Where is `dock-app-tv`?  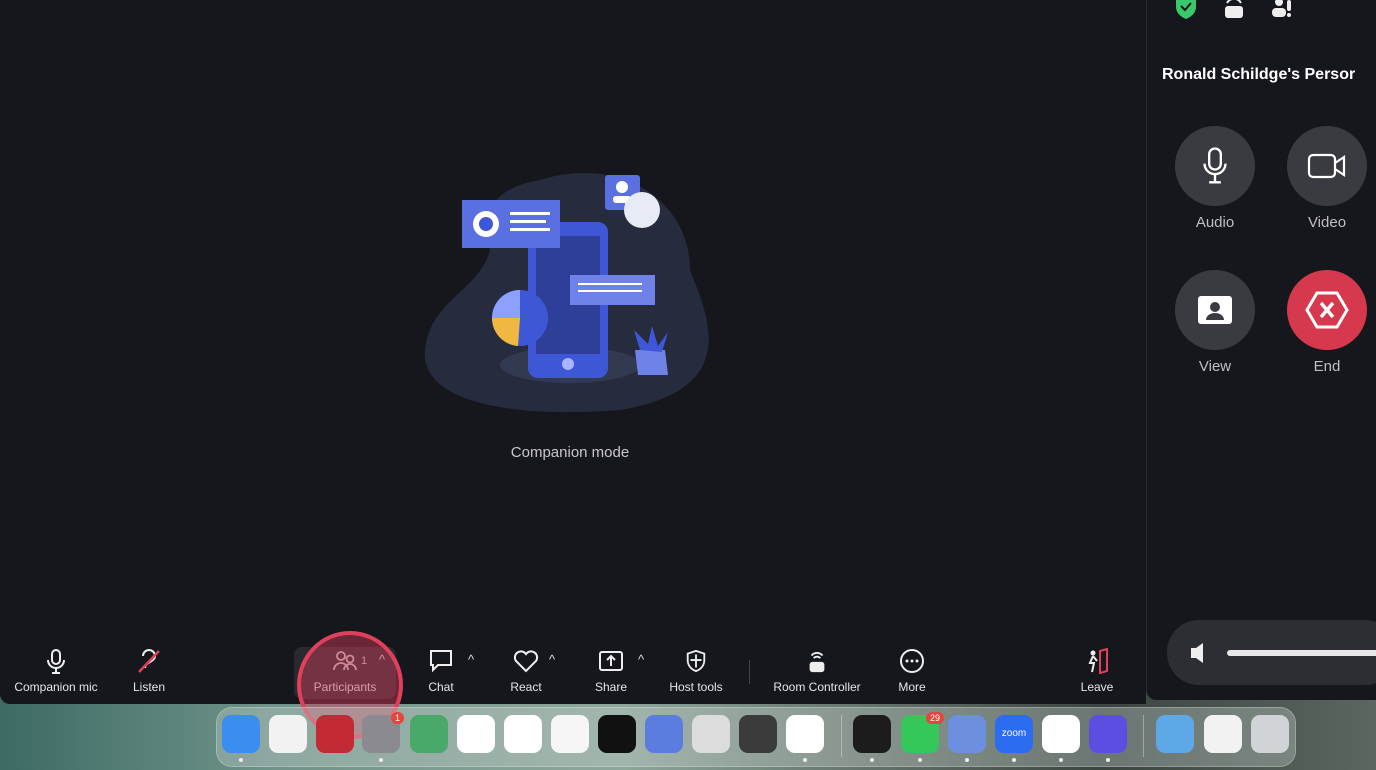
dock-app-tv is located at coordinates (617, 734).